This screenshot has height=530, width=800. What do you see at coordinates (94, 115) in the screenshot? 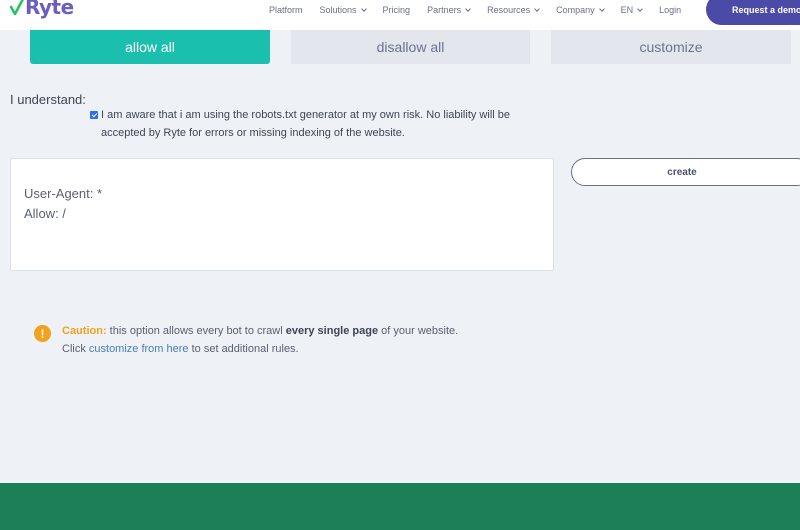
I see `understand-checkbox` at bounding box center [94, 115].